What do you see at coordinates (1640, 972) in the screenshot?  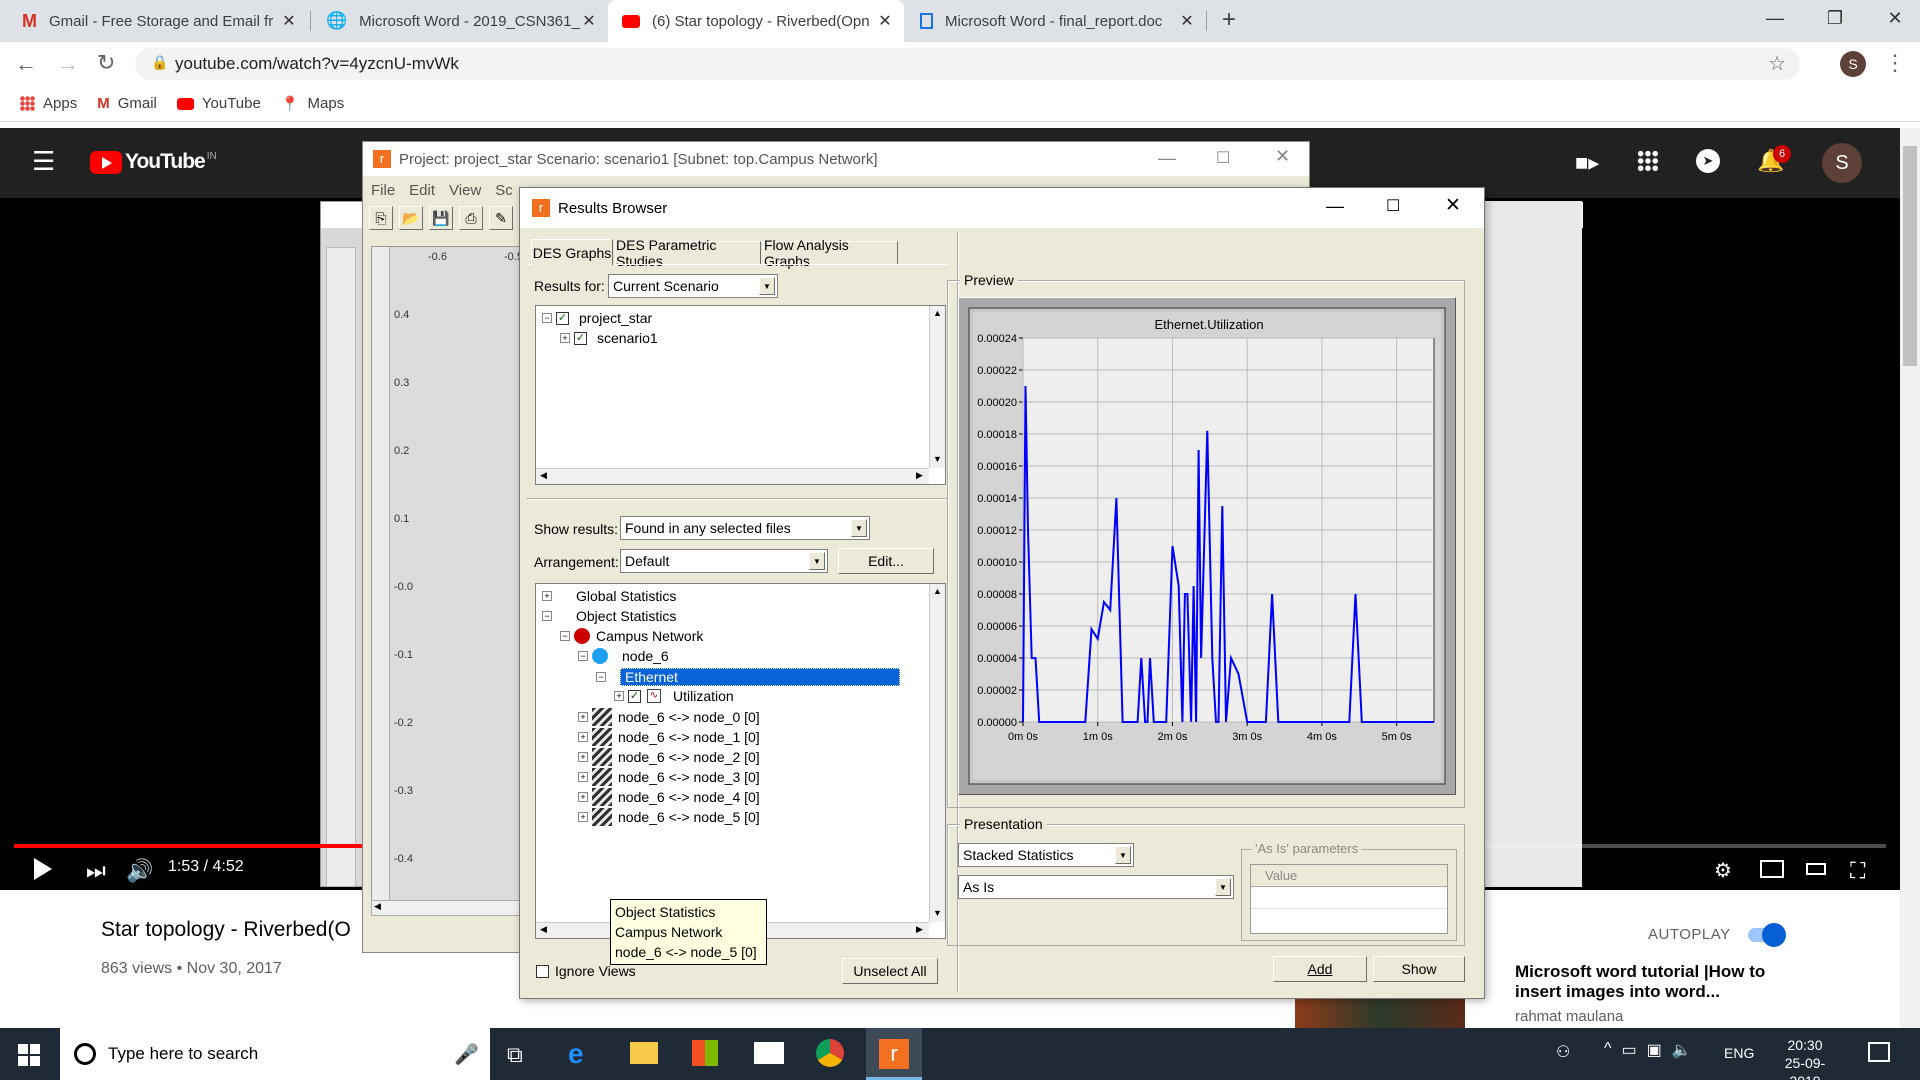 I see `next-video-title-line1: Microsoft word tutorial |How to` at bounding box center [1640, 972].